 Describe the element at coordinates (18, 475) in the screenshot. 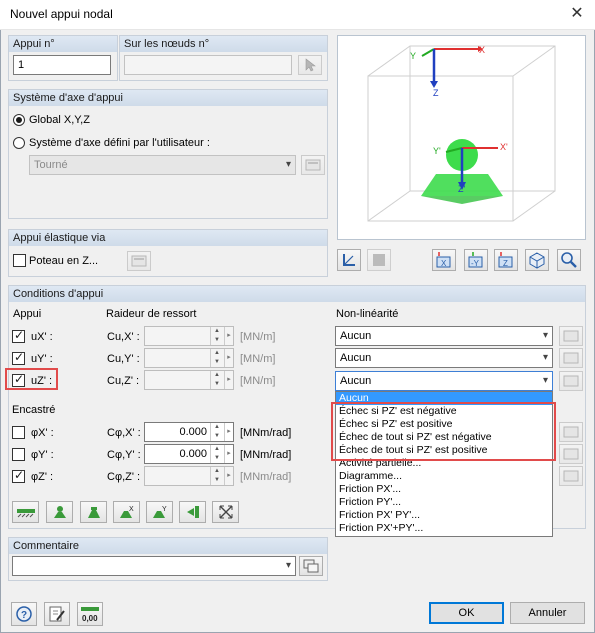

I see `phiz-checkbox-box` at that location.